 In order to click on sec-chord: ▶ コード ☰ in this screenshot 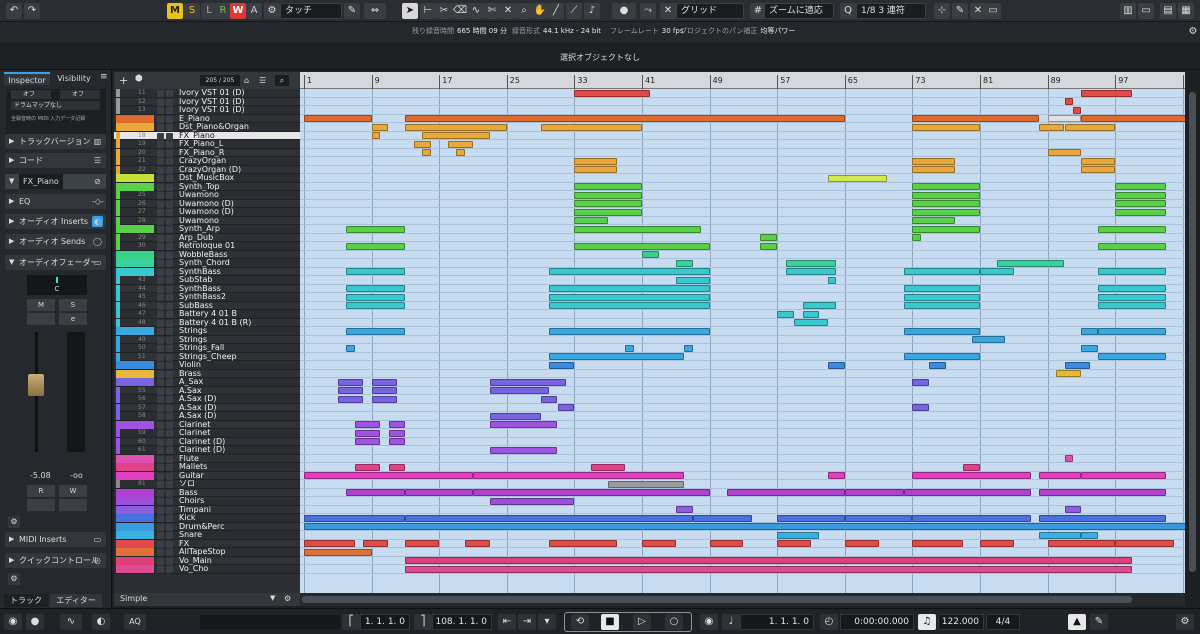, I will do `click(55, 160)`.